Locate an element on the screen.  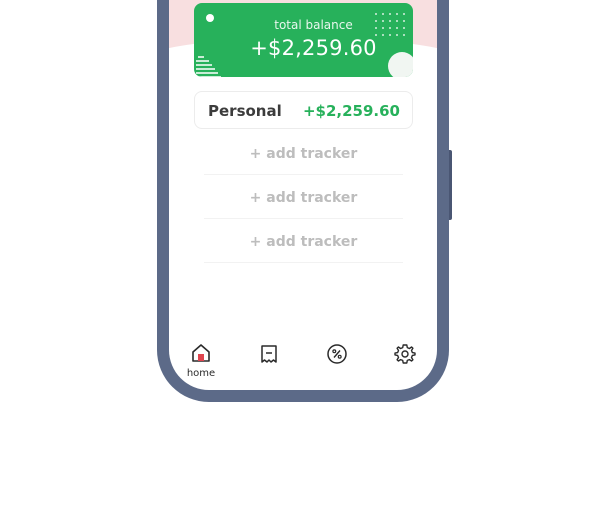
nav-receipts is located at coordinates (269, 356).